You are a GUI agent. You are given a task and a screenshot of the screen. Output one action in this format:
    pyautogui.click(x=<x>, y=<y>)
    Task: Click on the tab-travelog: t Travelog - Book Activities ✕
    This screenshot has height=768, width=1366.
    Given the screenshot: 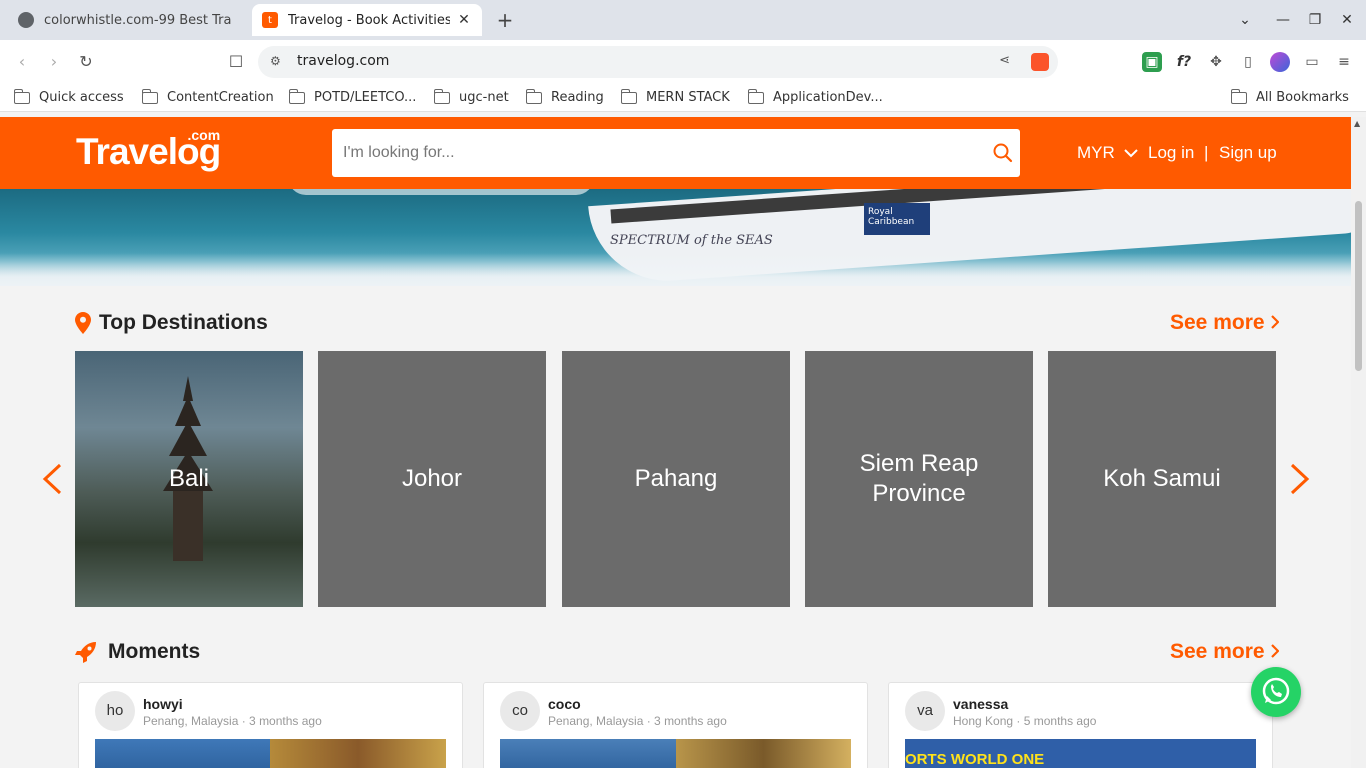 What is the action you would take?
    pyautogui.click(x=367, y=20)
    